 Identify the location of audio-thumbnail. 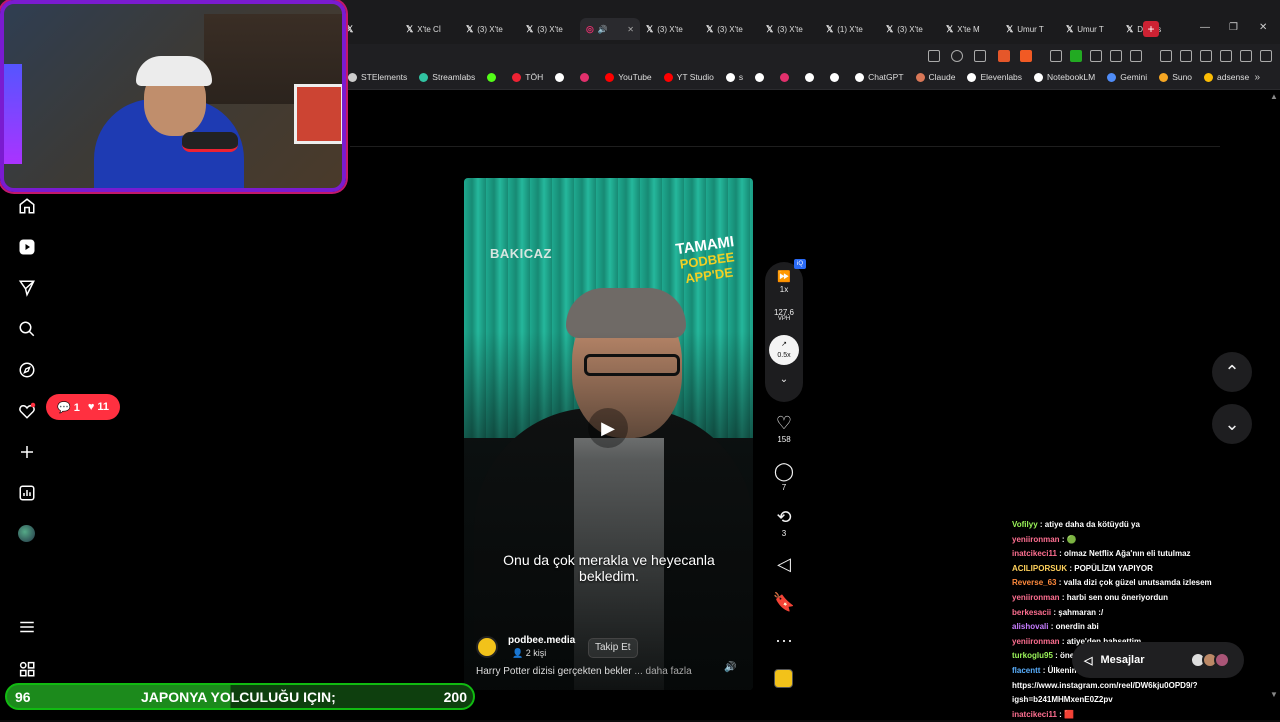
(783, 678).